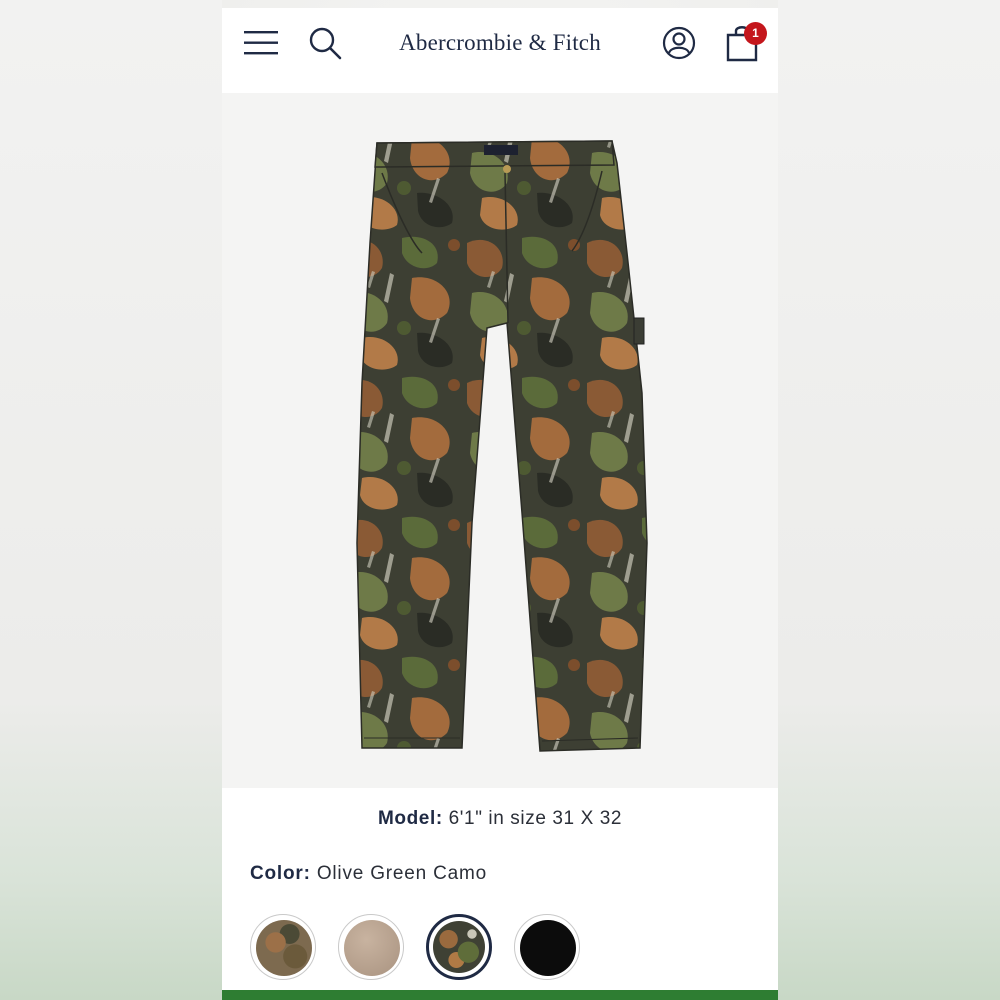 The image size is (1000, 1000). I want to click on add-to-bag-bar, so click(500, 995).